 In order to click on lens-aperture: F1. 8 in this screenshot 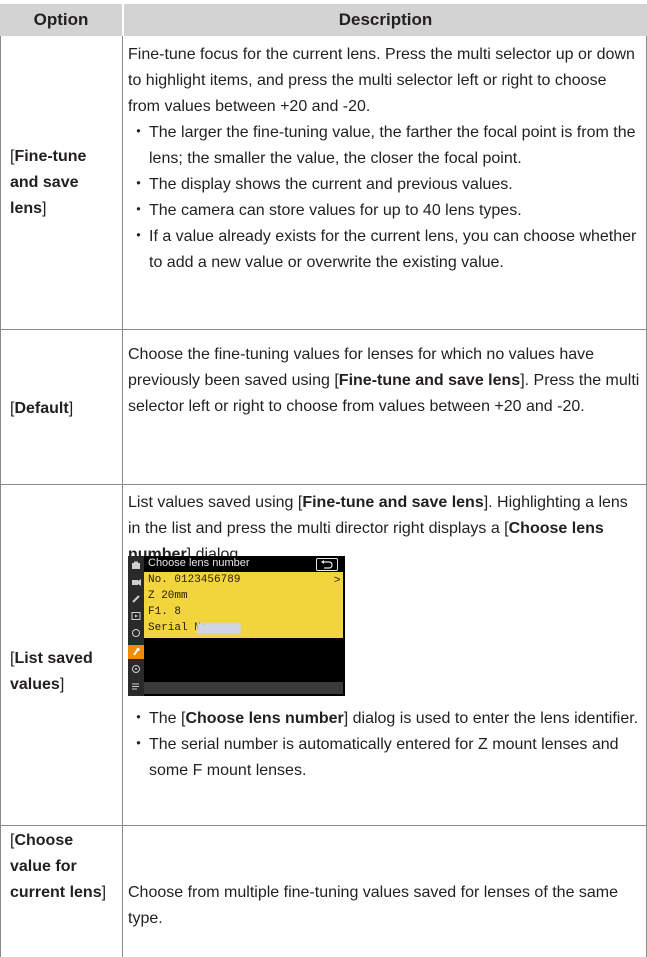, I will do `click(165, 612)`.